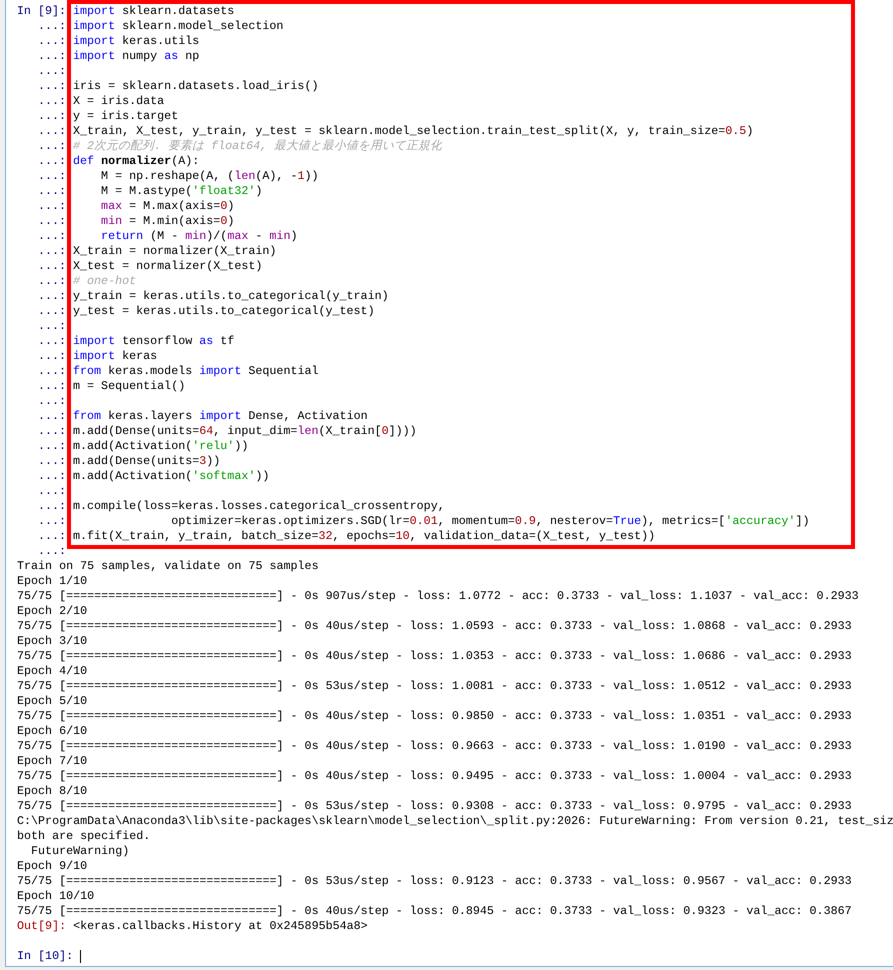  What do you see at coordinates (153, 341) in the screenshot?
I see `code-line: import tensorflow as tf` at bounding box center [153, 341].